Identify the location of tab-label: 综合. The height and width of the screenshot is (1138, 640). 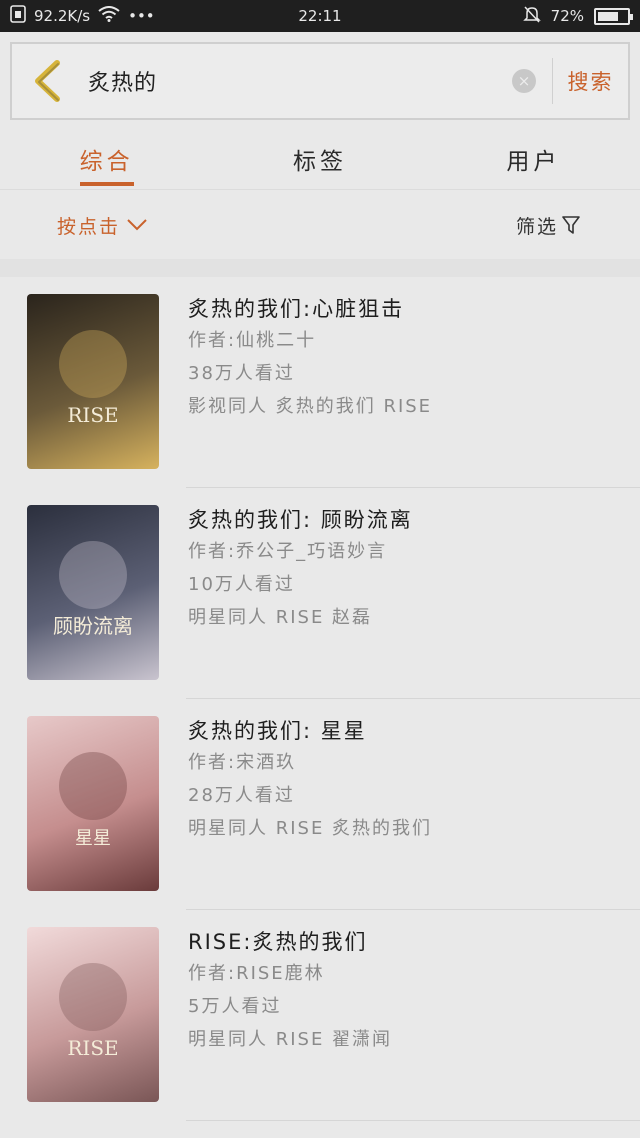
(106, 162).